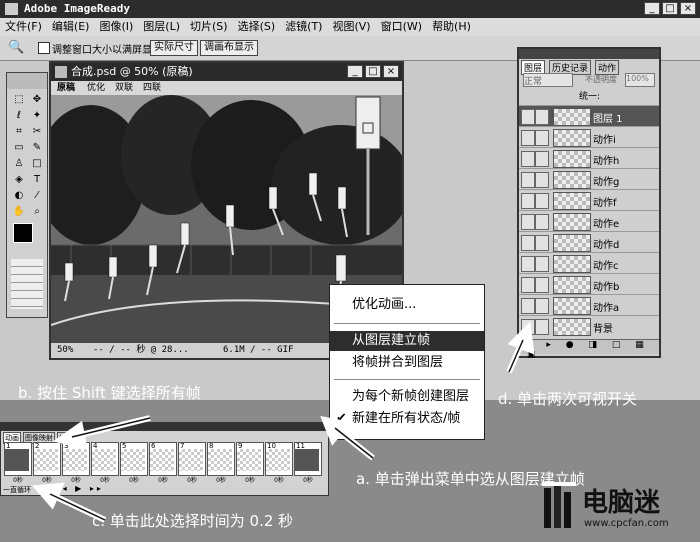  I want to click on arrow-c-head, so click(48, 496).